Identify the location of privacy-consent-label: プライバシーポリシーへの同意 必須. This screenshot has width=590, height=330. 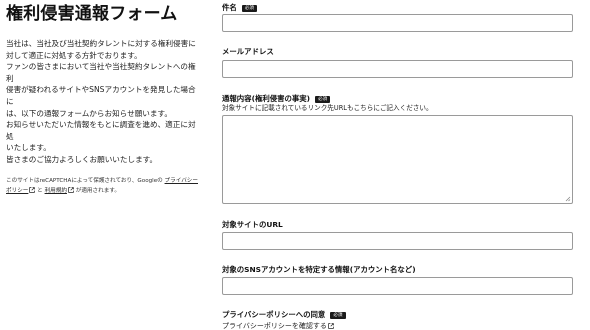
(284, 315).